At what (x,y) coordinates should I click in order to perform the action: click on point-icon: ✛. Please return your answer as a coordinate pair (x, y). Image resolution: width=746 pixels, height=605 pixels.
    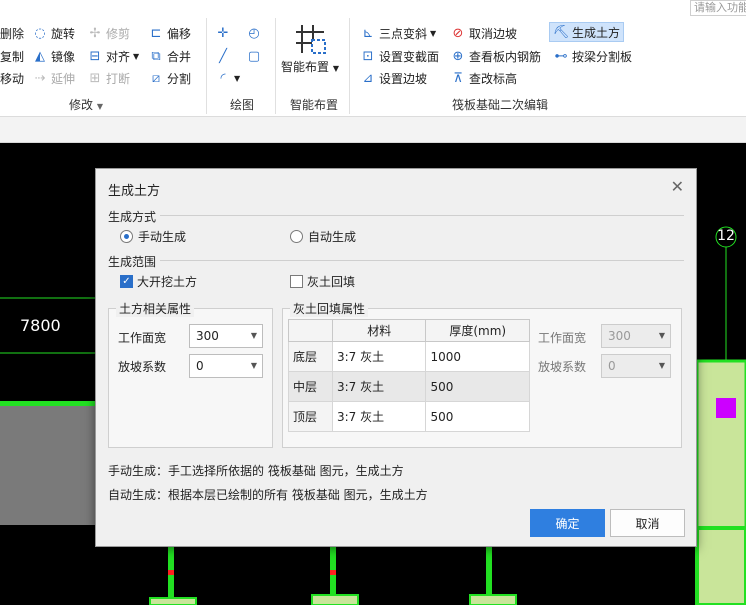
    Looking at the image, I should click on (223, 33).